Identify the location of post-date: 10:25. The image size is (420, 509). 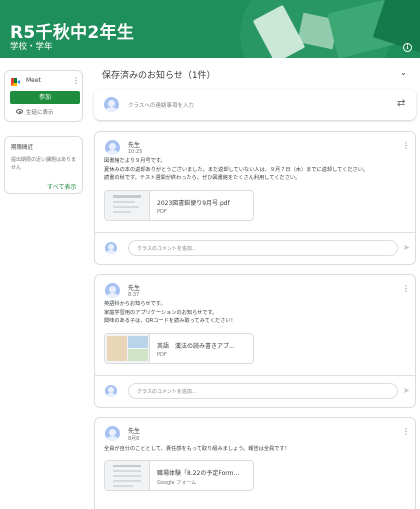
(135, 152).